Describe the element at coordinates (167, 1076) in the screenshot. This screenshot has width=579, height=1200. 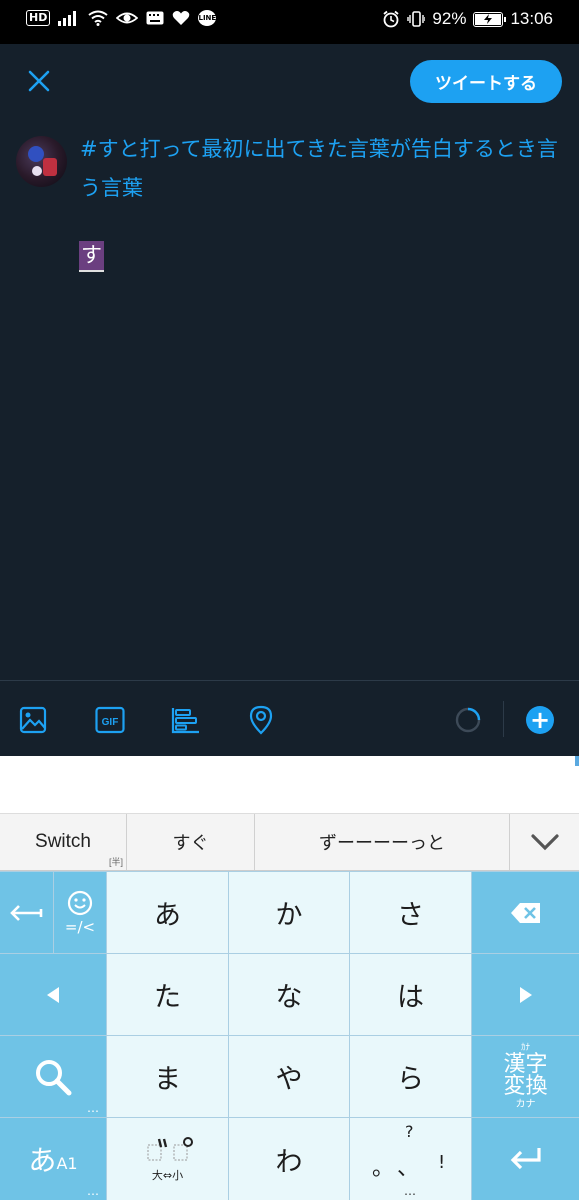
I see `key-ma: ま` at that location.